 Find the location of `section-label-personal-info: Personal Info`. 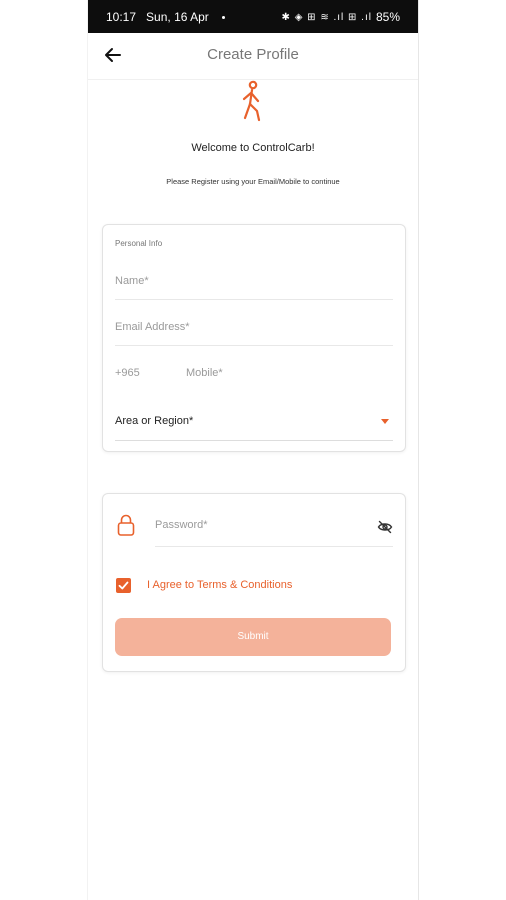

section-label-personal-info: Personal Info is located at coordinates (139, 243).